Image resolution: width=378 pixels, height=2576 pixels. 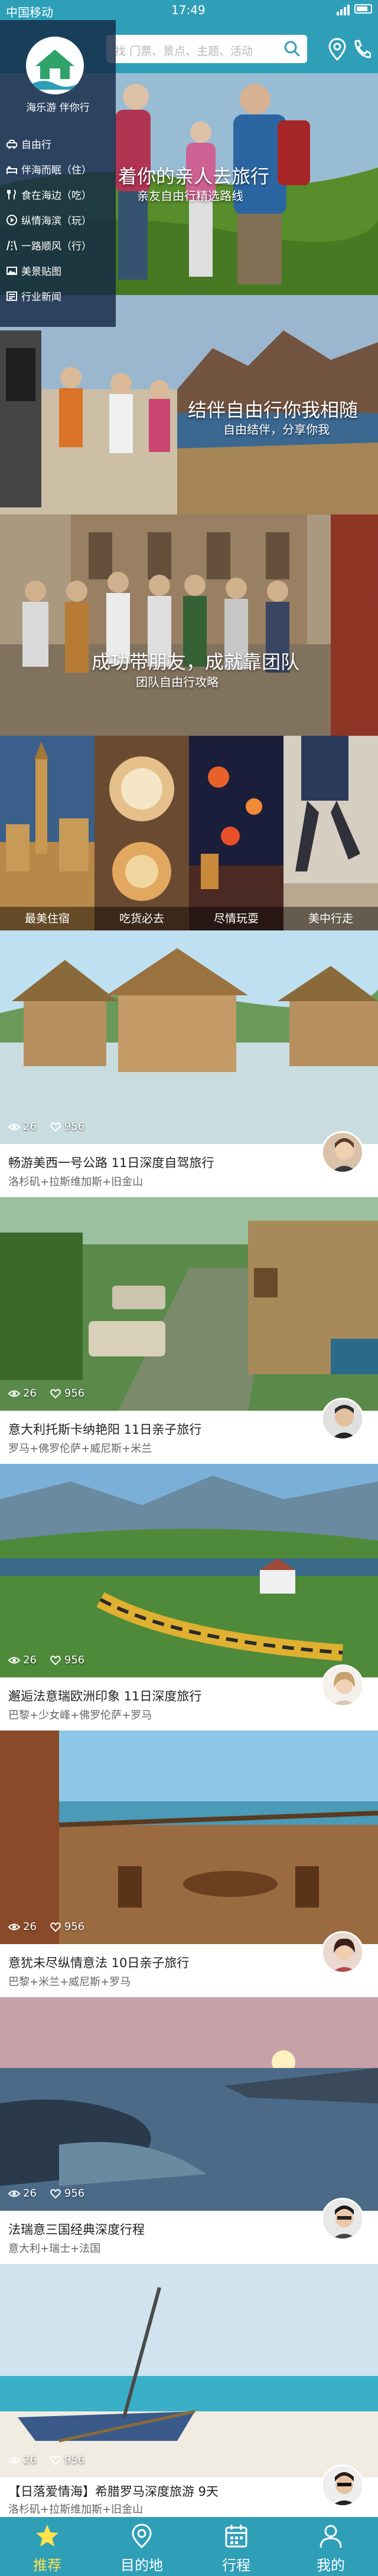 I want to click on search-input: 找 门票、景点、主题、活动, so click(x=184, y=50).